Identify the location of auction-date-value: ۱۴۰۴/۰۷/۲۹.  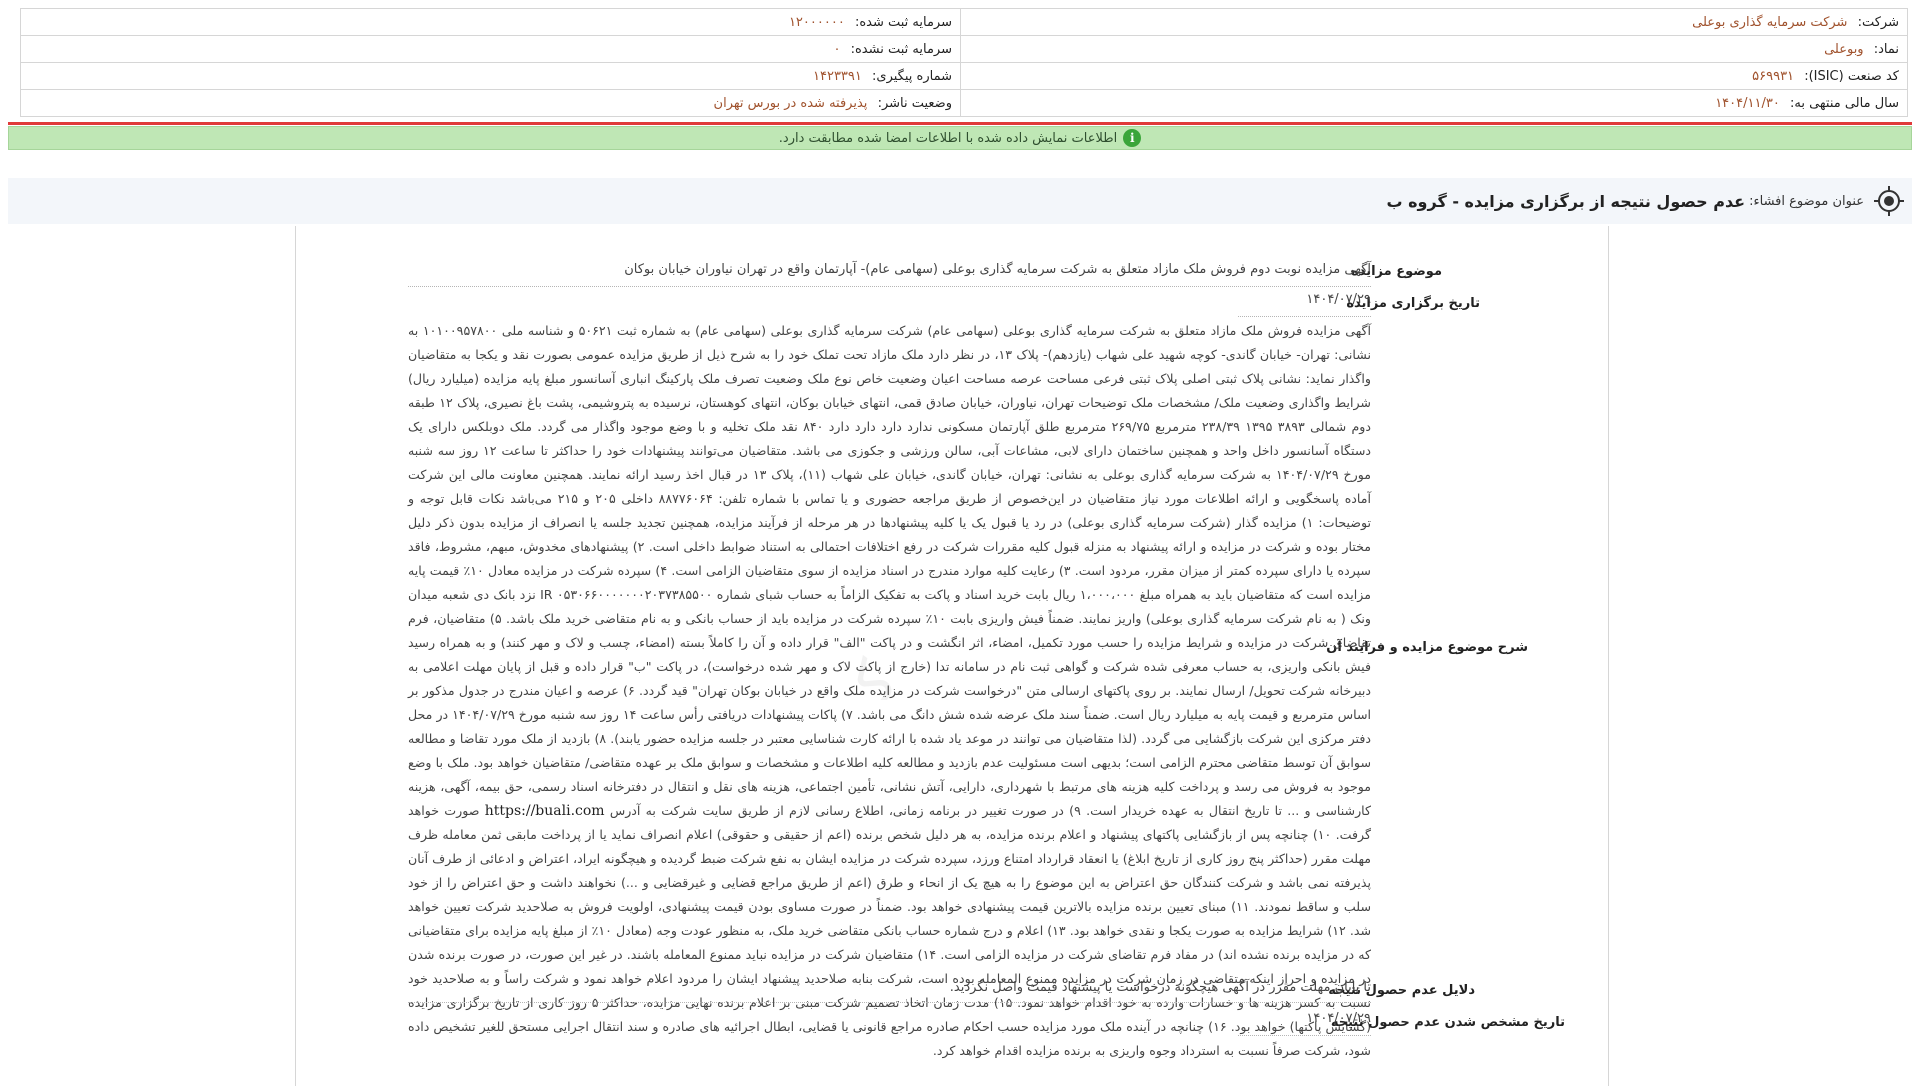
(1304, 304).